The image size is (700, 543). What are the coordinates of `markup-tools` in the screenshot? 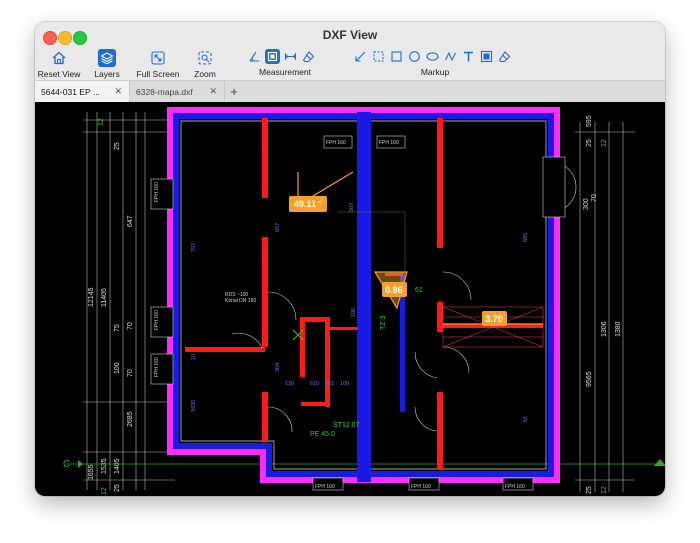 It's located at (432, 56).